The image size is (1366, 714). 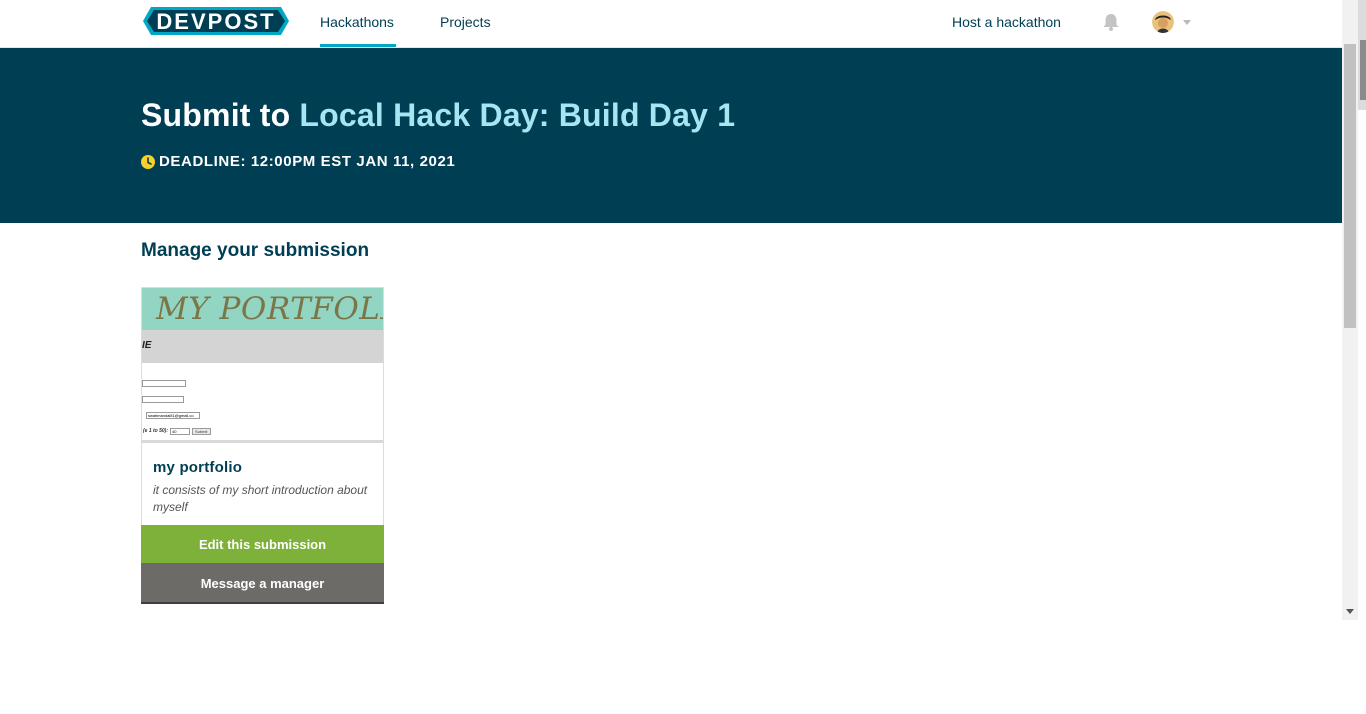 What do you see at coordinates (1187, 22) in the screenshot?
I see `chevron-down-icon` at bounding box center [1187, 22].